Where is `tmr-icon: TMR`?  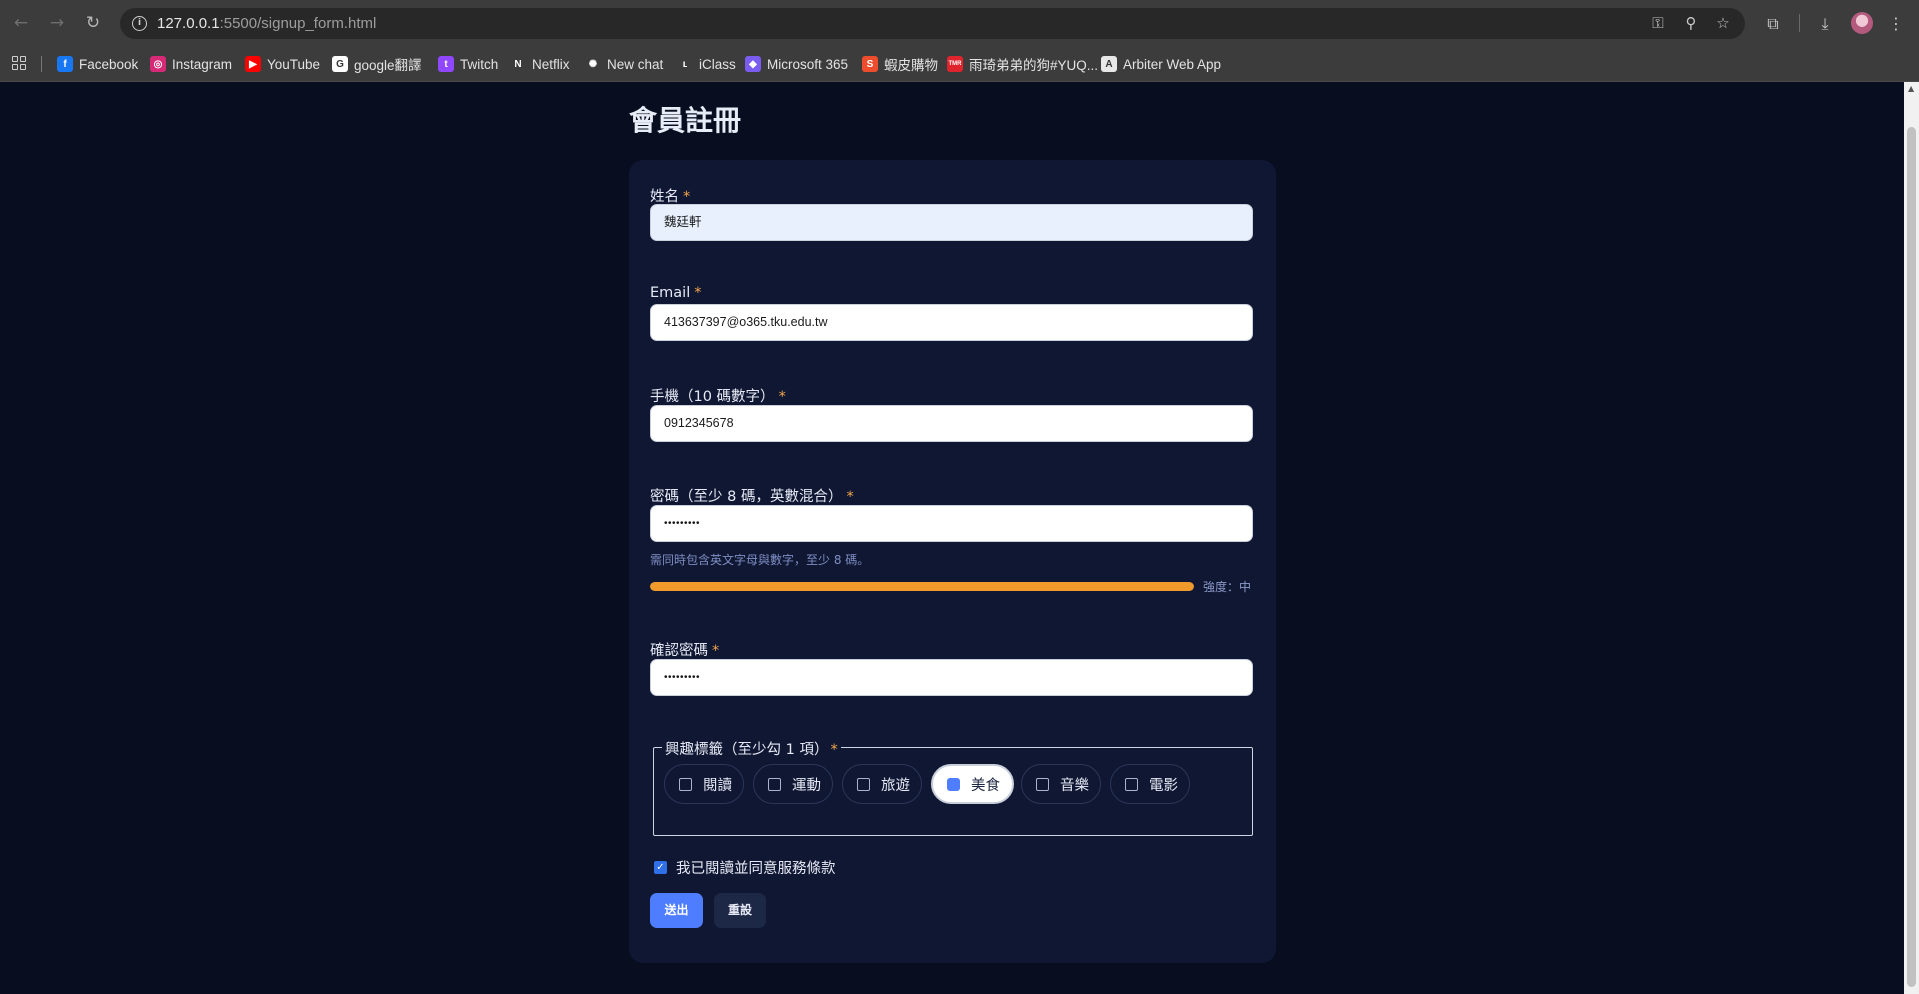 tmr-icon: TMR is located at coordinates (955, 64).